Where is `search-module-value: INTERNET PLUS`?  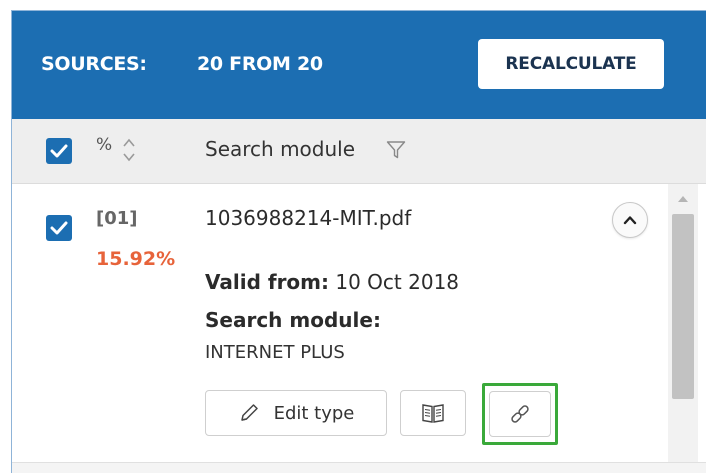 search-module-value: INTERNET PLUS is located at coordinates (275, 352).